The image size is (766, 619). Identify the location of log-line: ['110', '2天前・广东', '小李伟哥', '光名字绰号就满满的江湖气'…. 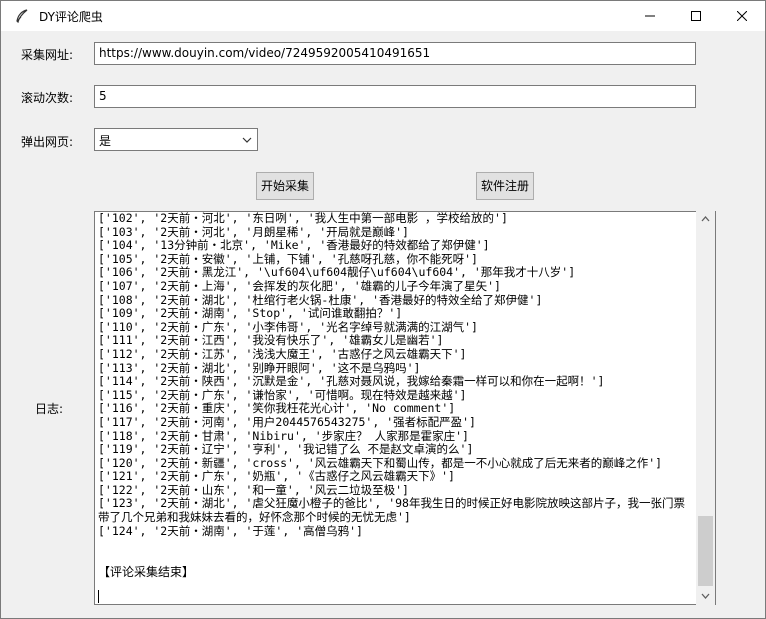
(288, 326).